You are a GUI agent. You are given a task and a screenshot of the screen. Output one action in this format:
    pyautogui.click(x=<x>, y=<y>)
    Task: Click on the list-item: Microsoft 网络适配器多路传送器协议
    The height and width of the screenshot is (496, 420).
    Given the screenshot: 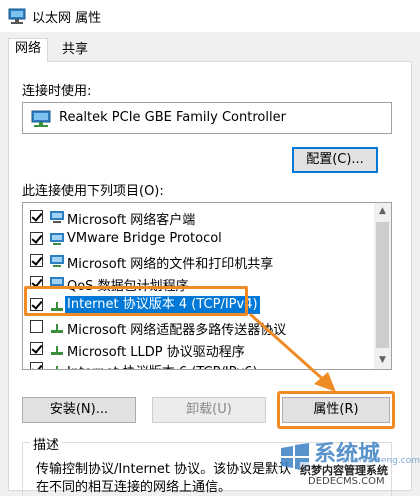 What is the action you would take?
    pyautogui.click(x=199, y=327)
    